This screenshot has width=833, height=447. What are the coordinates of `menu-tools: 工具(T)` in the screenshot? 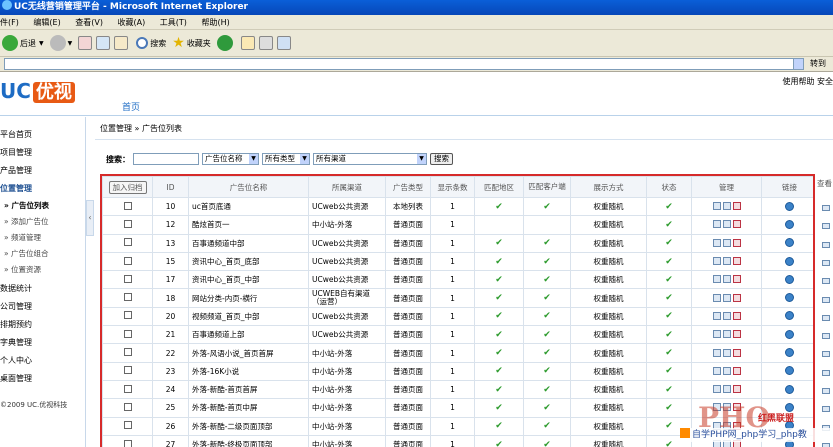 It's located at (173, 22).